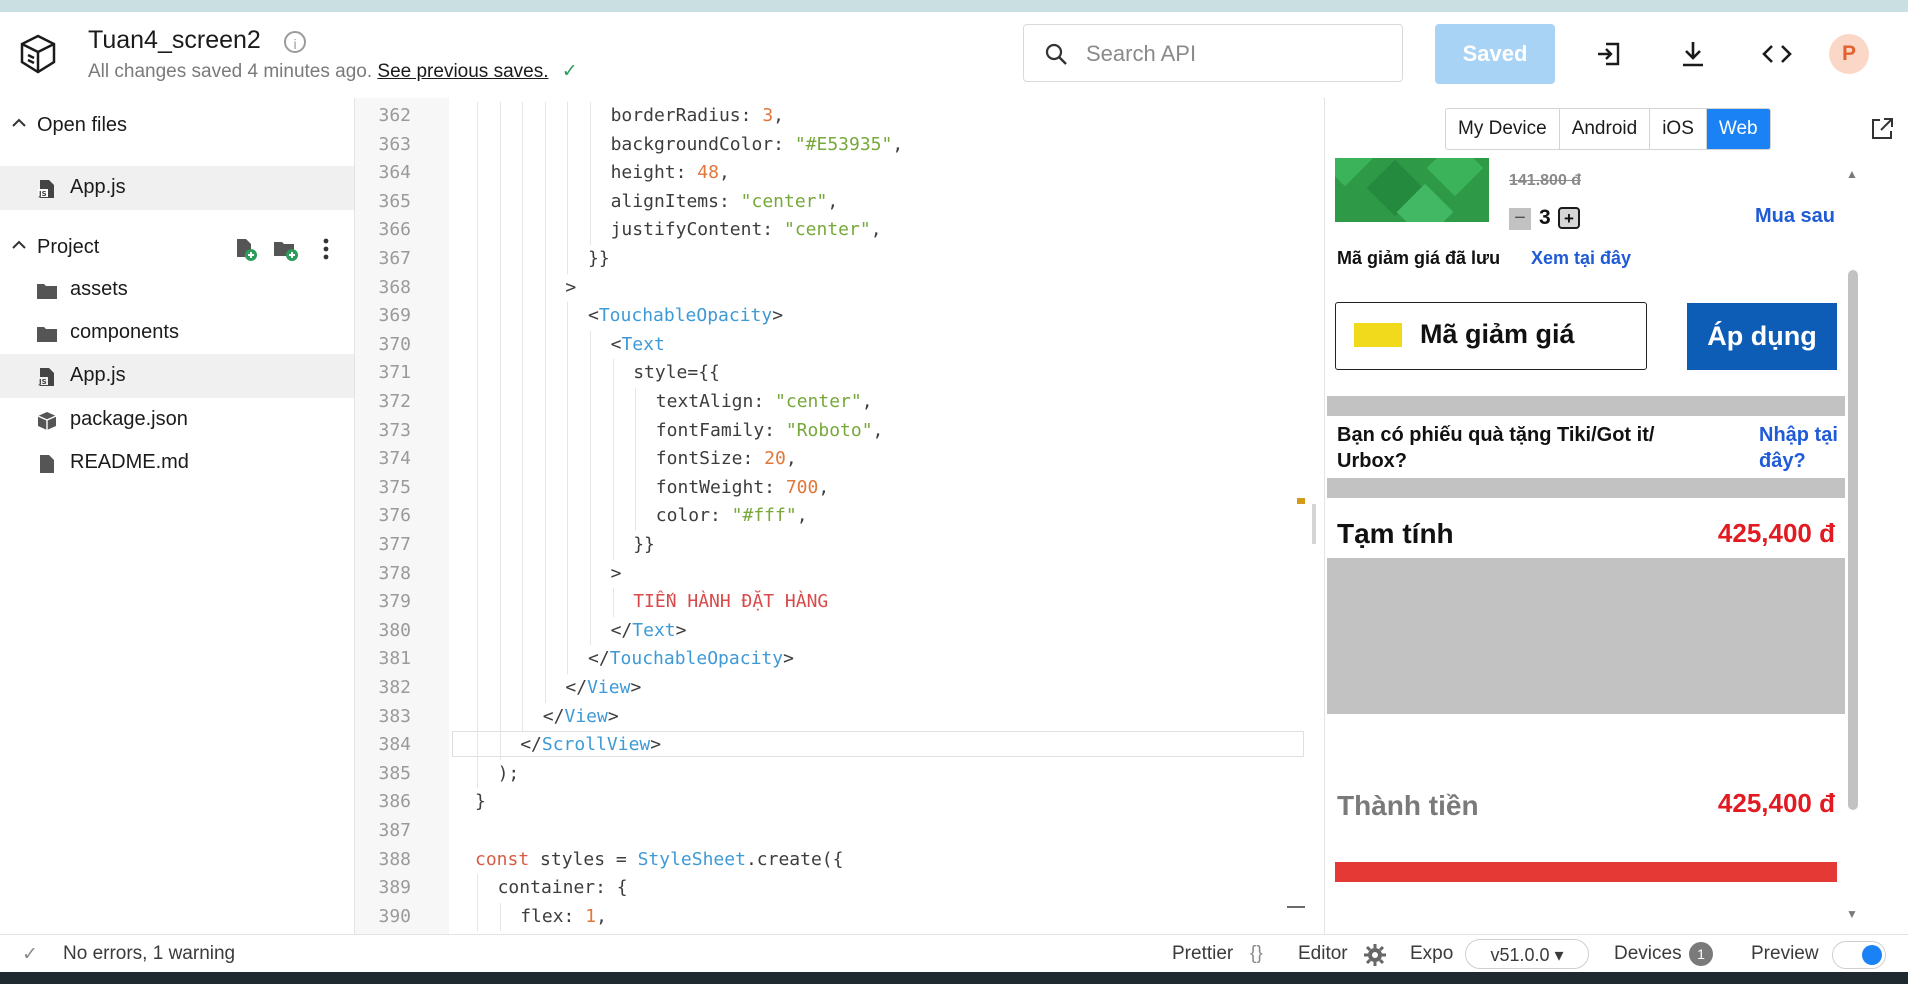 Image resolution: width=1908 pixels, height=984 pixels. Describe the element at coordinates (654, 173) in the screenshot. I see `code-token: height:` at that location.